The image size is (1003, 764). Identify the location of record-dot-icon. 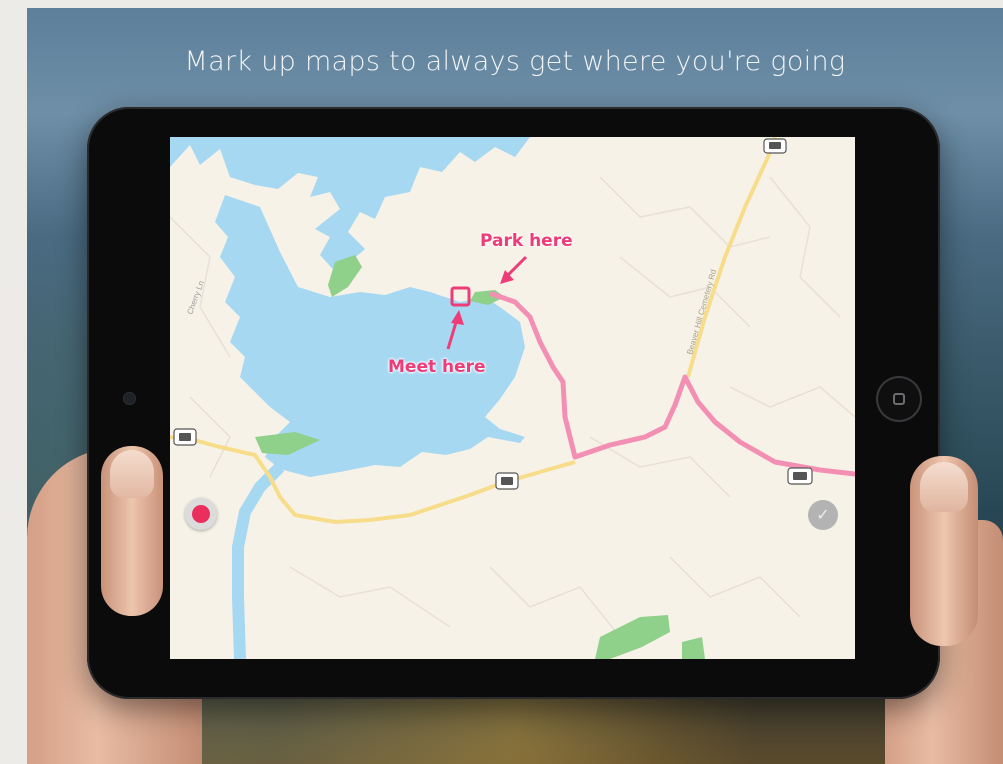
(201, 514).